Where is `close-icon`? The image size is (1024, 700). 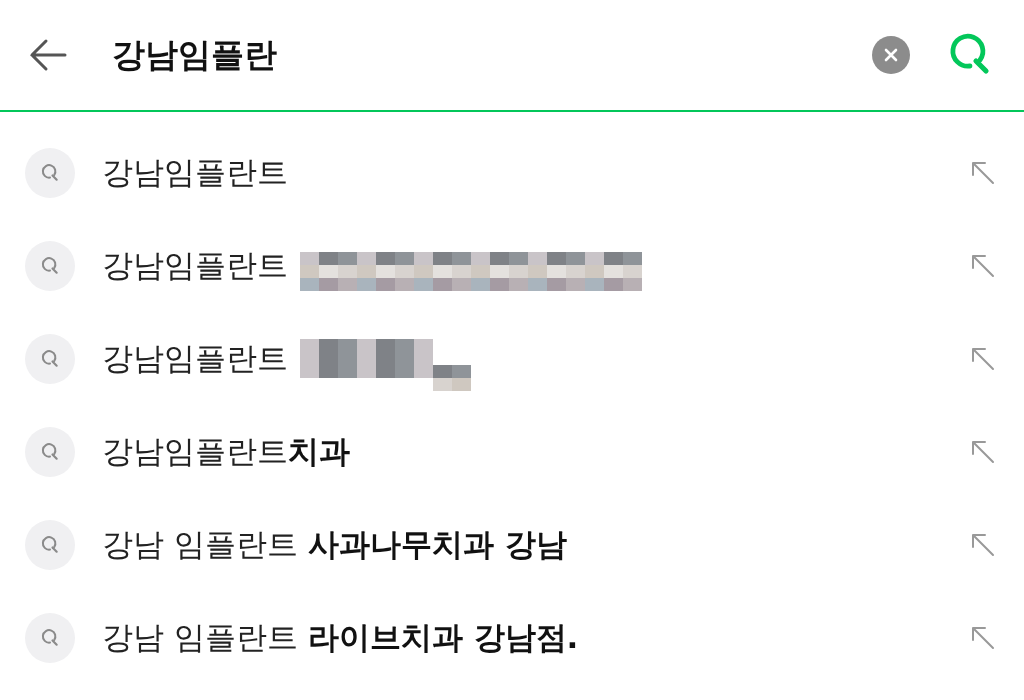
close-icon is located at coordinates (891, 55).